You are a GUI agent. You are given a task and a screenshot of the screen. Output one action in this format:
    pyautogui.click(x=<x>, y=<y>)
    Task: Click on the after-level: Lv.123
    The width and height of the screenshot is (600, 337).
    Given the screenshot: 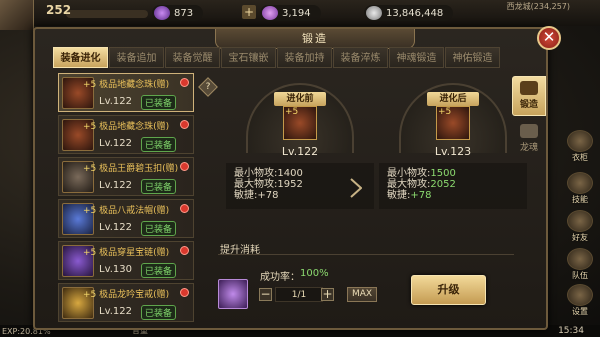 What is the action you would take?
    pyautogui.click(x=453, y=151)
    